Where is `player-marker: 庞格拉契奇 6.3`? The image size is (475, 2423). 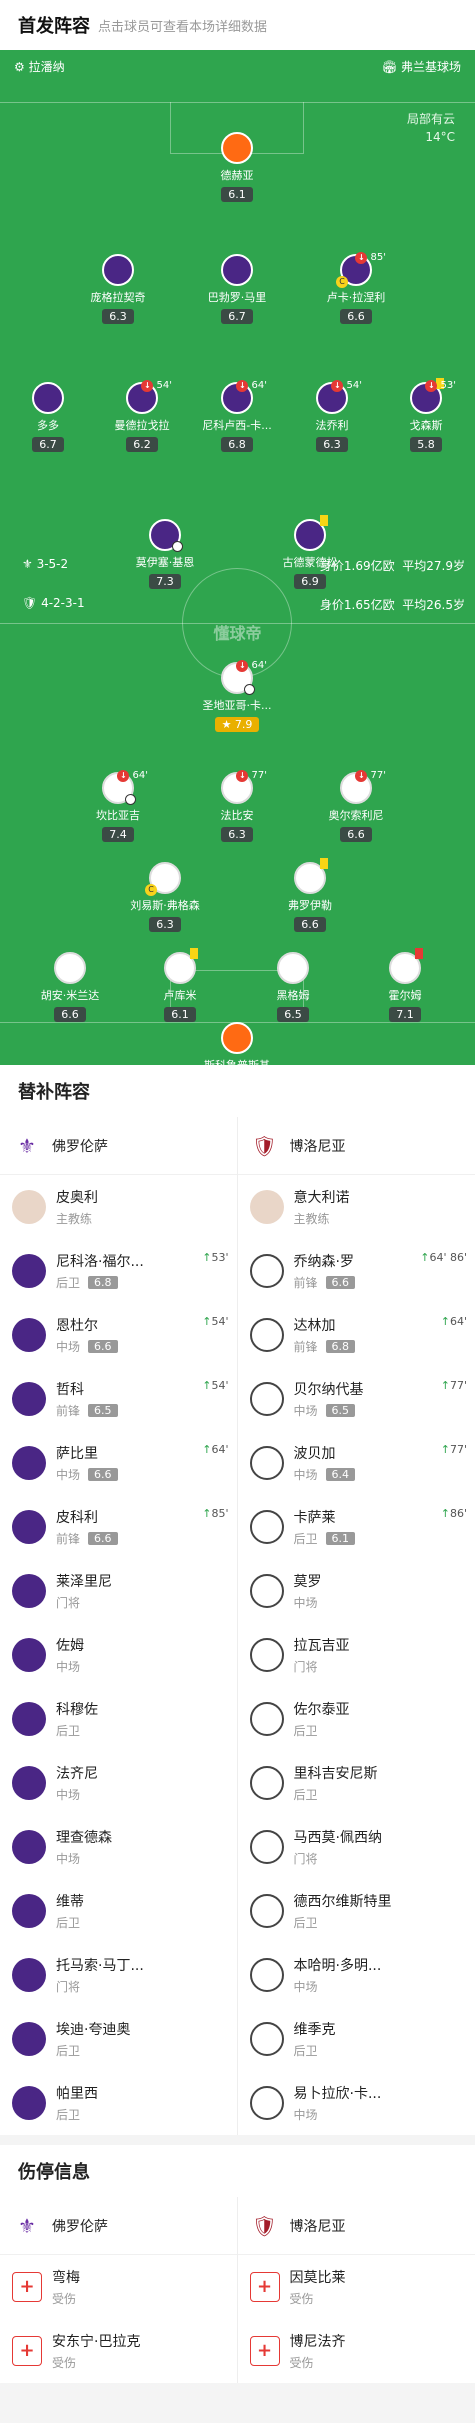 player-marker: 庞格拉契奇 6.3 is located at coordinates (118, 289).